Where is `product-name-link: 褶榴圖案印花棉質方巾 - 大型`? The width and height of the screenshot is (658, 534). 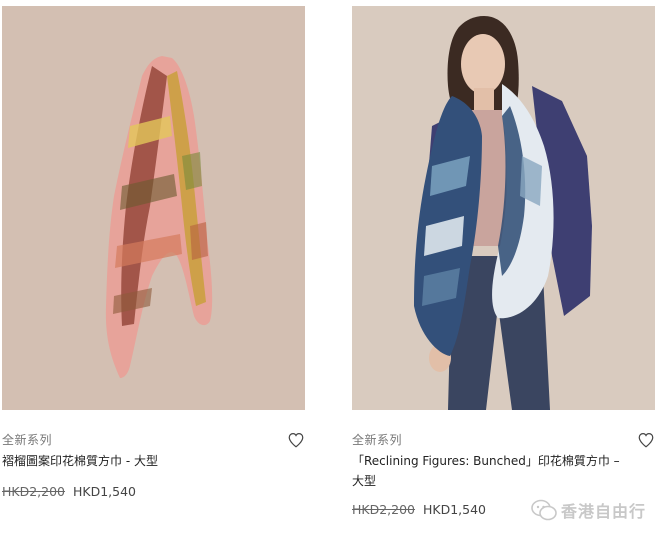 product-name-link: 褶榴圖案印花棉質方巾 - 大型 is located at coordinates (137, 461).